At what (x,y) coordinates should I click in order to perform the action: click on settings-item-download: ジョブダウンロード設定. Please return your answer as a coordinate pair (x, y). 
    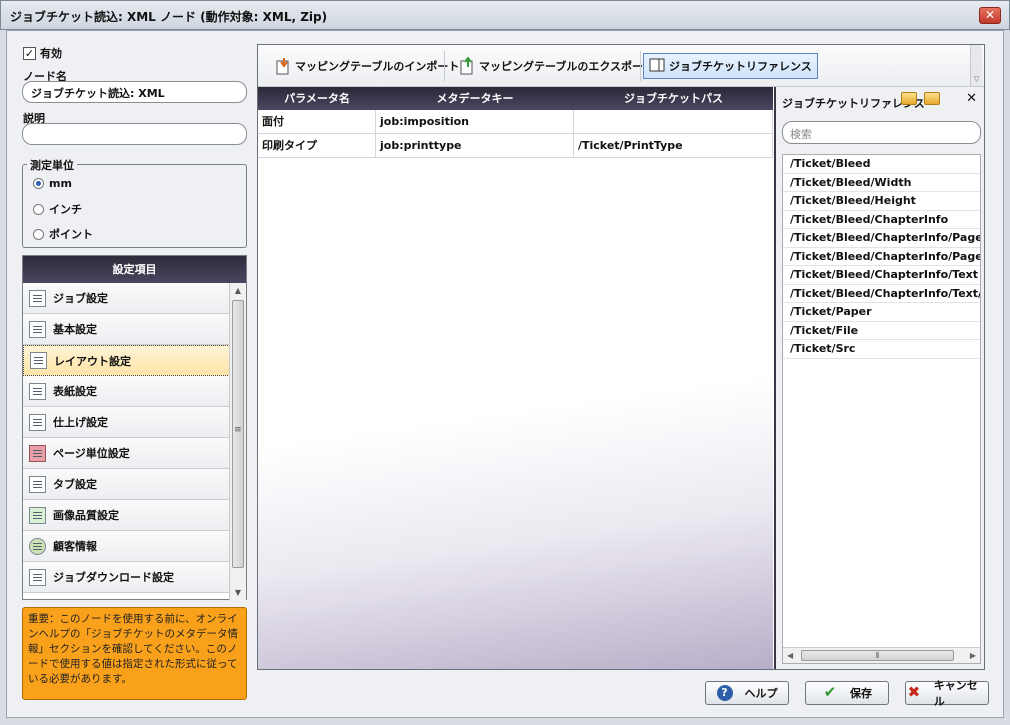
    Looking at the image, I should click on (126, 577).